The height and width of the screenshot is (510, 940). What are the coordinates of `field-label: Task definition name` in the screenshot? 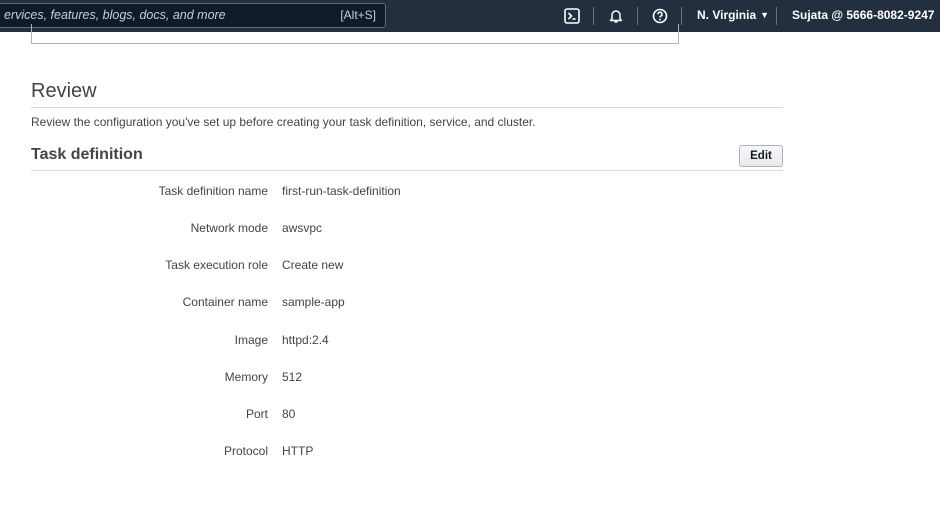 It's located at (213, 191).